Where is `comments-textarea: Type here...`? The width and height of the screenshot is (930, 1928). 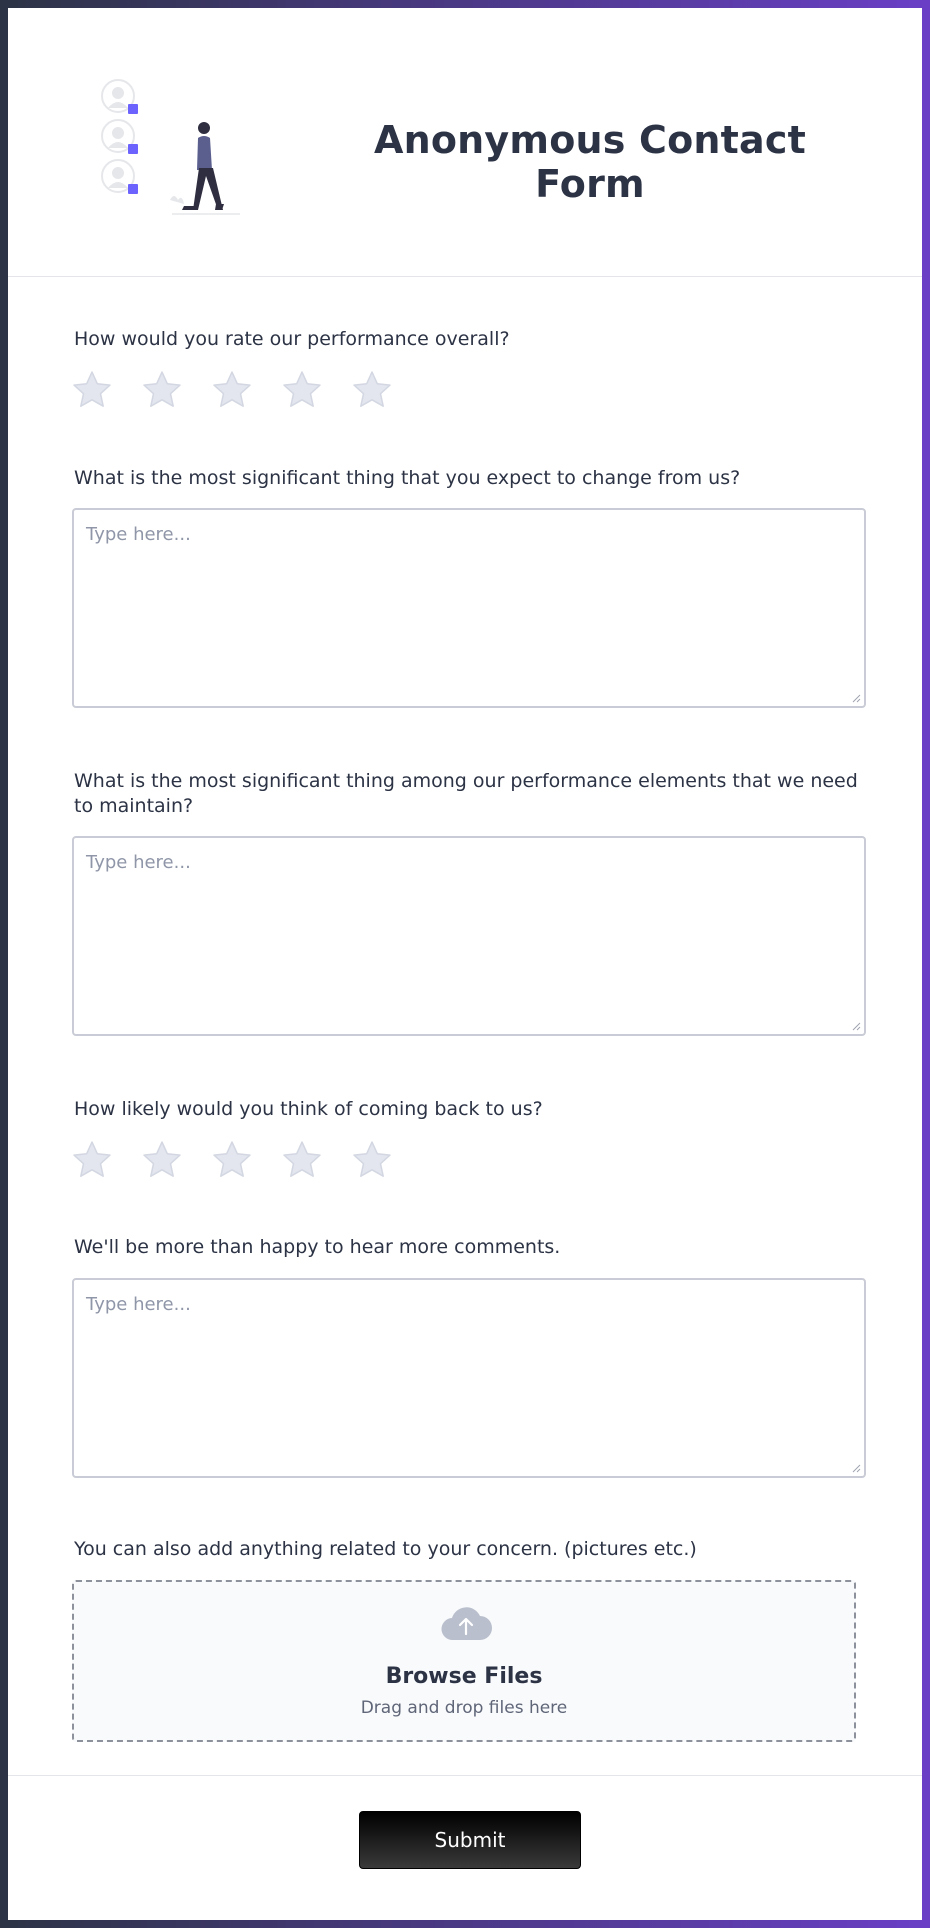
comments-textarea: Type here... is located at coordinates (469, 1378).